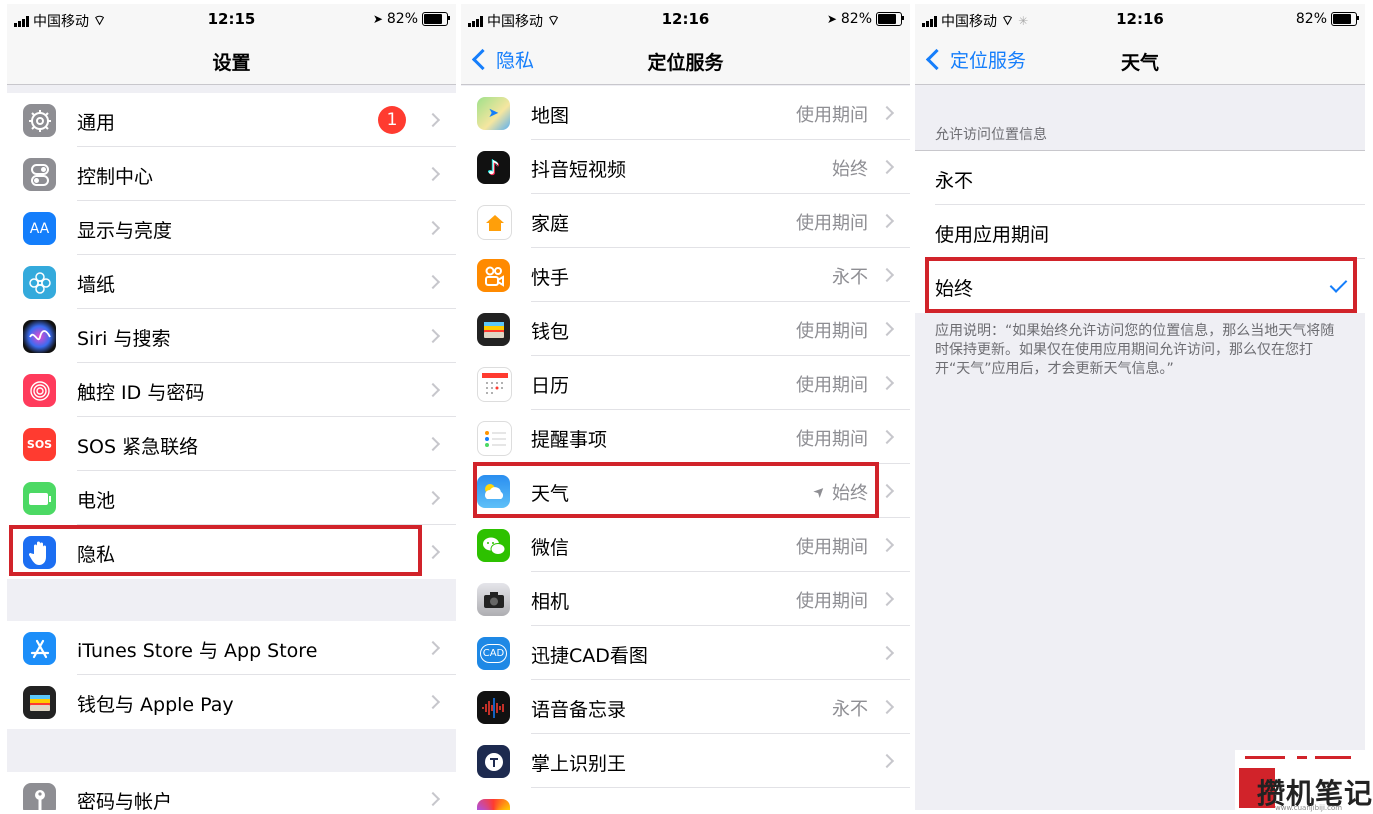 The height and width of the screenshot is (814, 1373). What do you see at coordinates (685, 599) in the screenshot?
I see `app-row-camera: 相机 使用期间` at bounding box center [685, 599].